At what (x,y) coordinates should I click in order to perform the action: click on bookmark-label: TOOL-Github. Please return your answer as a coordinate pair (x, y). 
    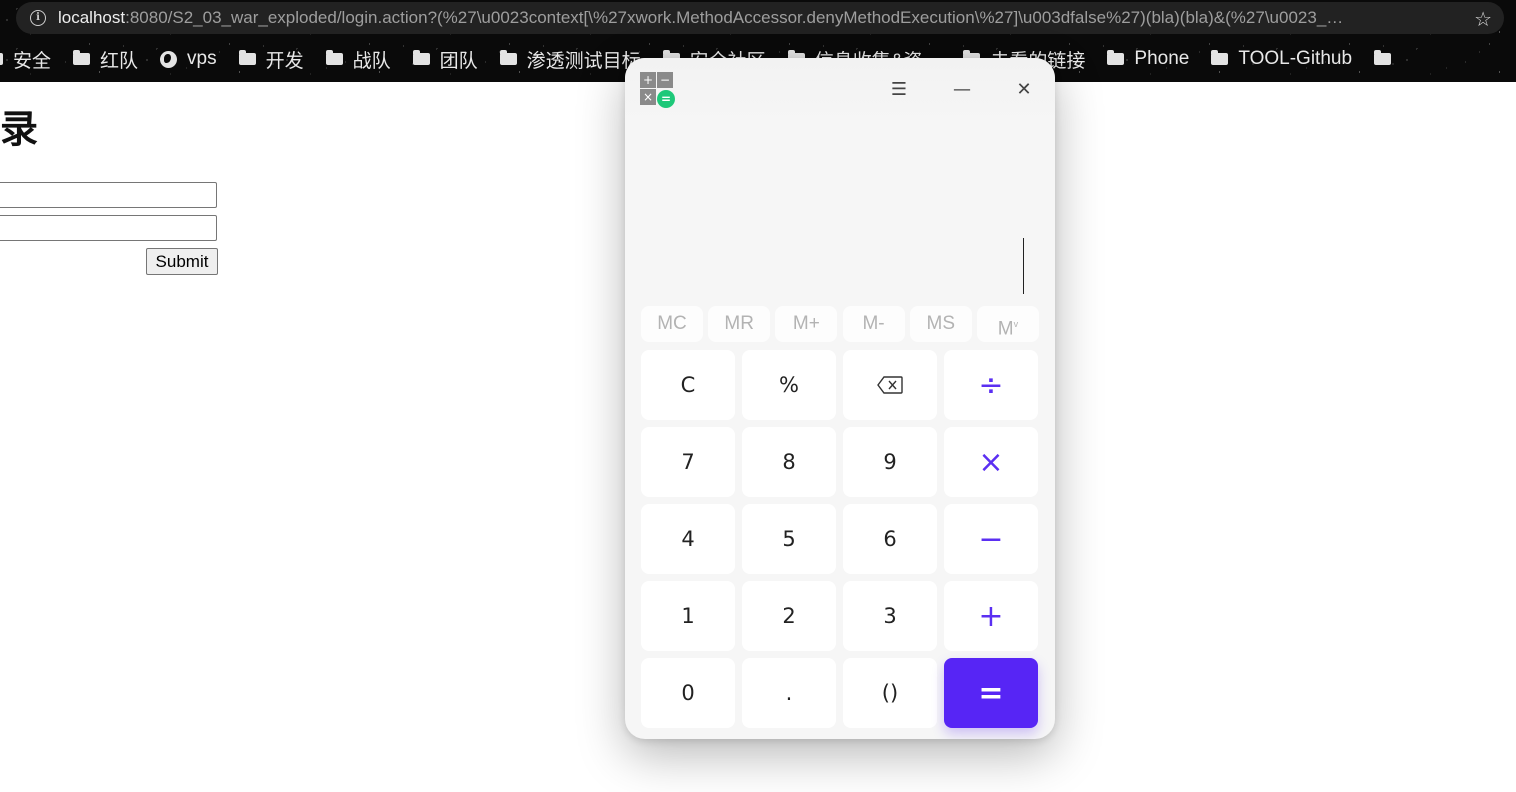
    Looking at the image, I should click on (1295, 58).